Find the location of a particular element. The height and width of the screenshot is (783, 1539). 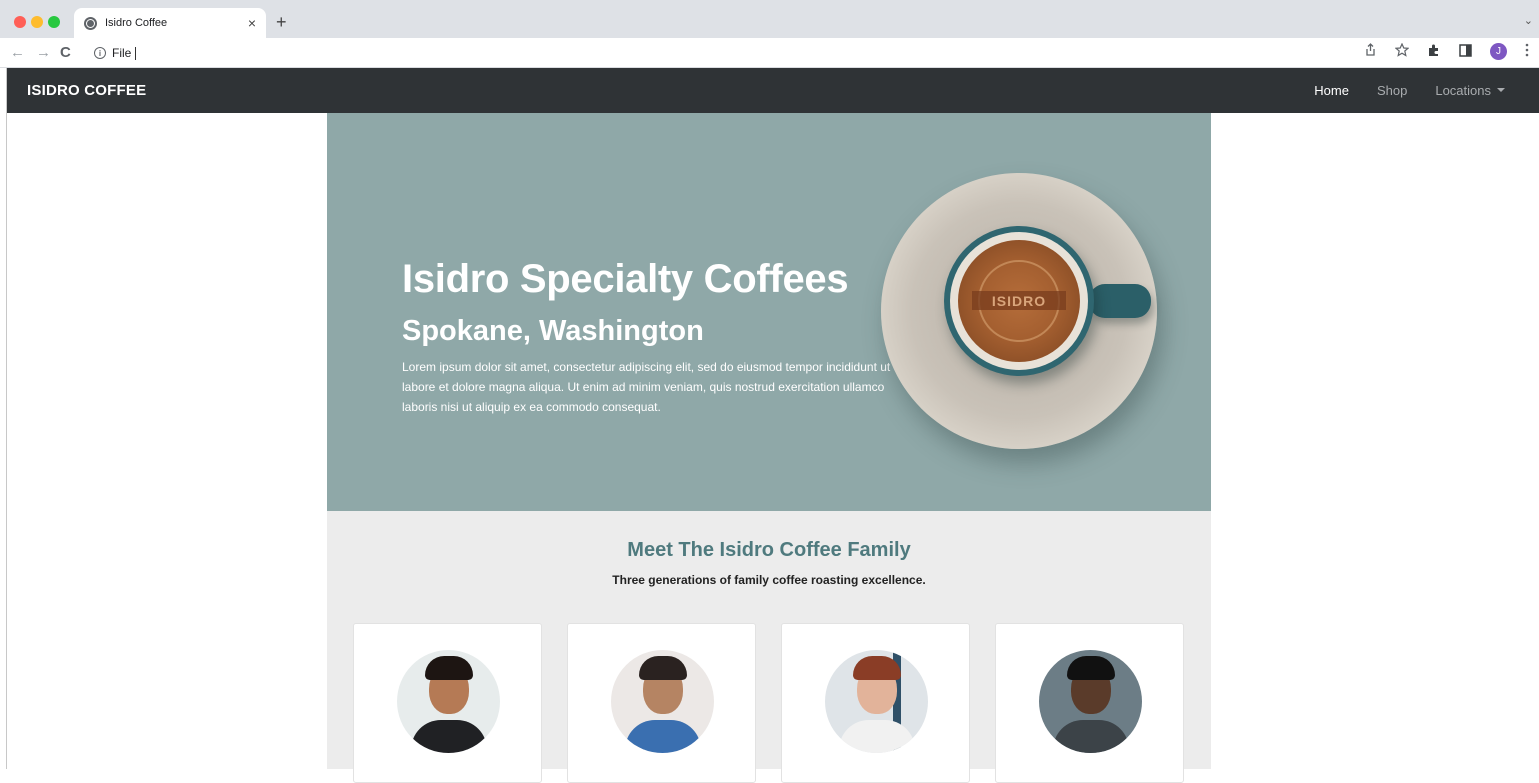

family-title: Meet The Isidro Coffee Family is located at coordinates (769, 550).